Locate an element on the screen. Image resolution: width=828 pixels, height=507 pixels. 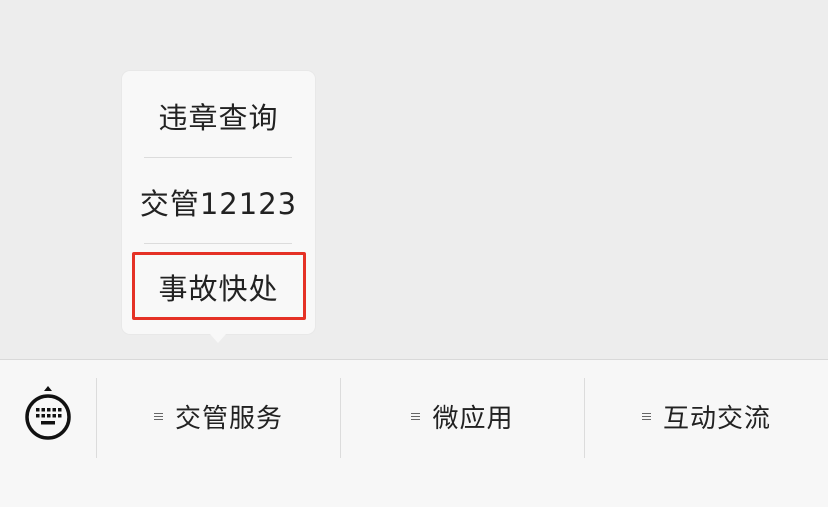
menu-item-label: 交管服务 is located at coordinates (228, 418).